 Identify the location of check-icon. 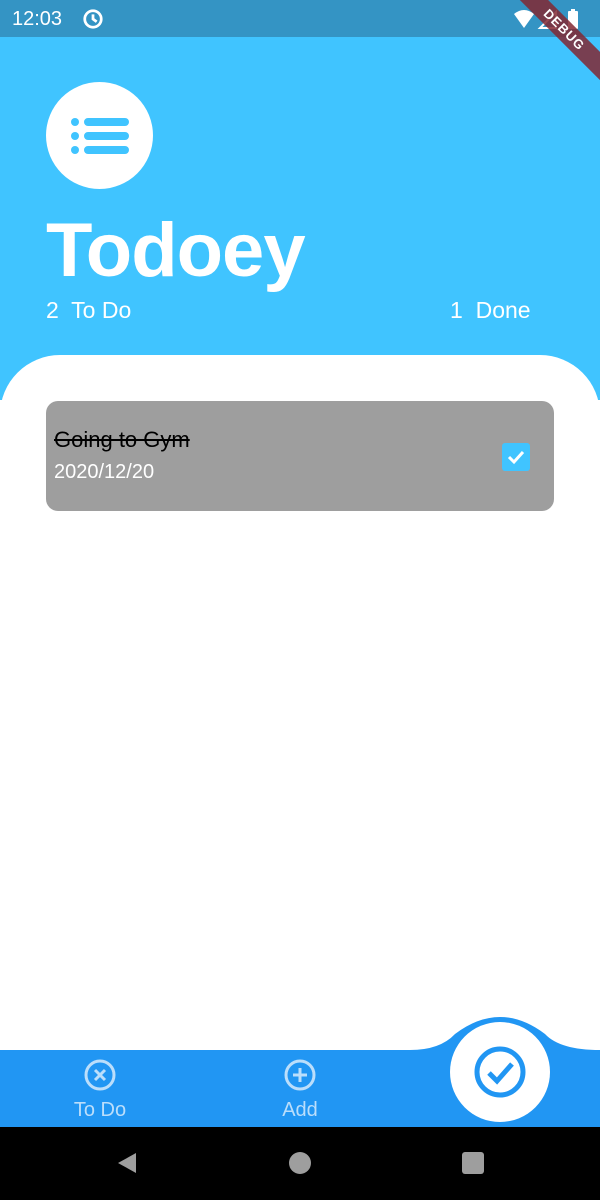
(516, 457).